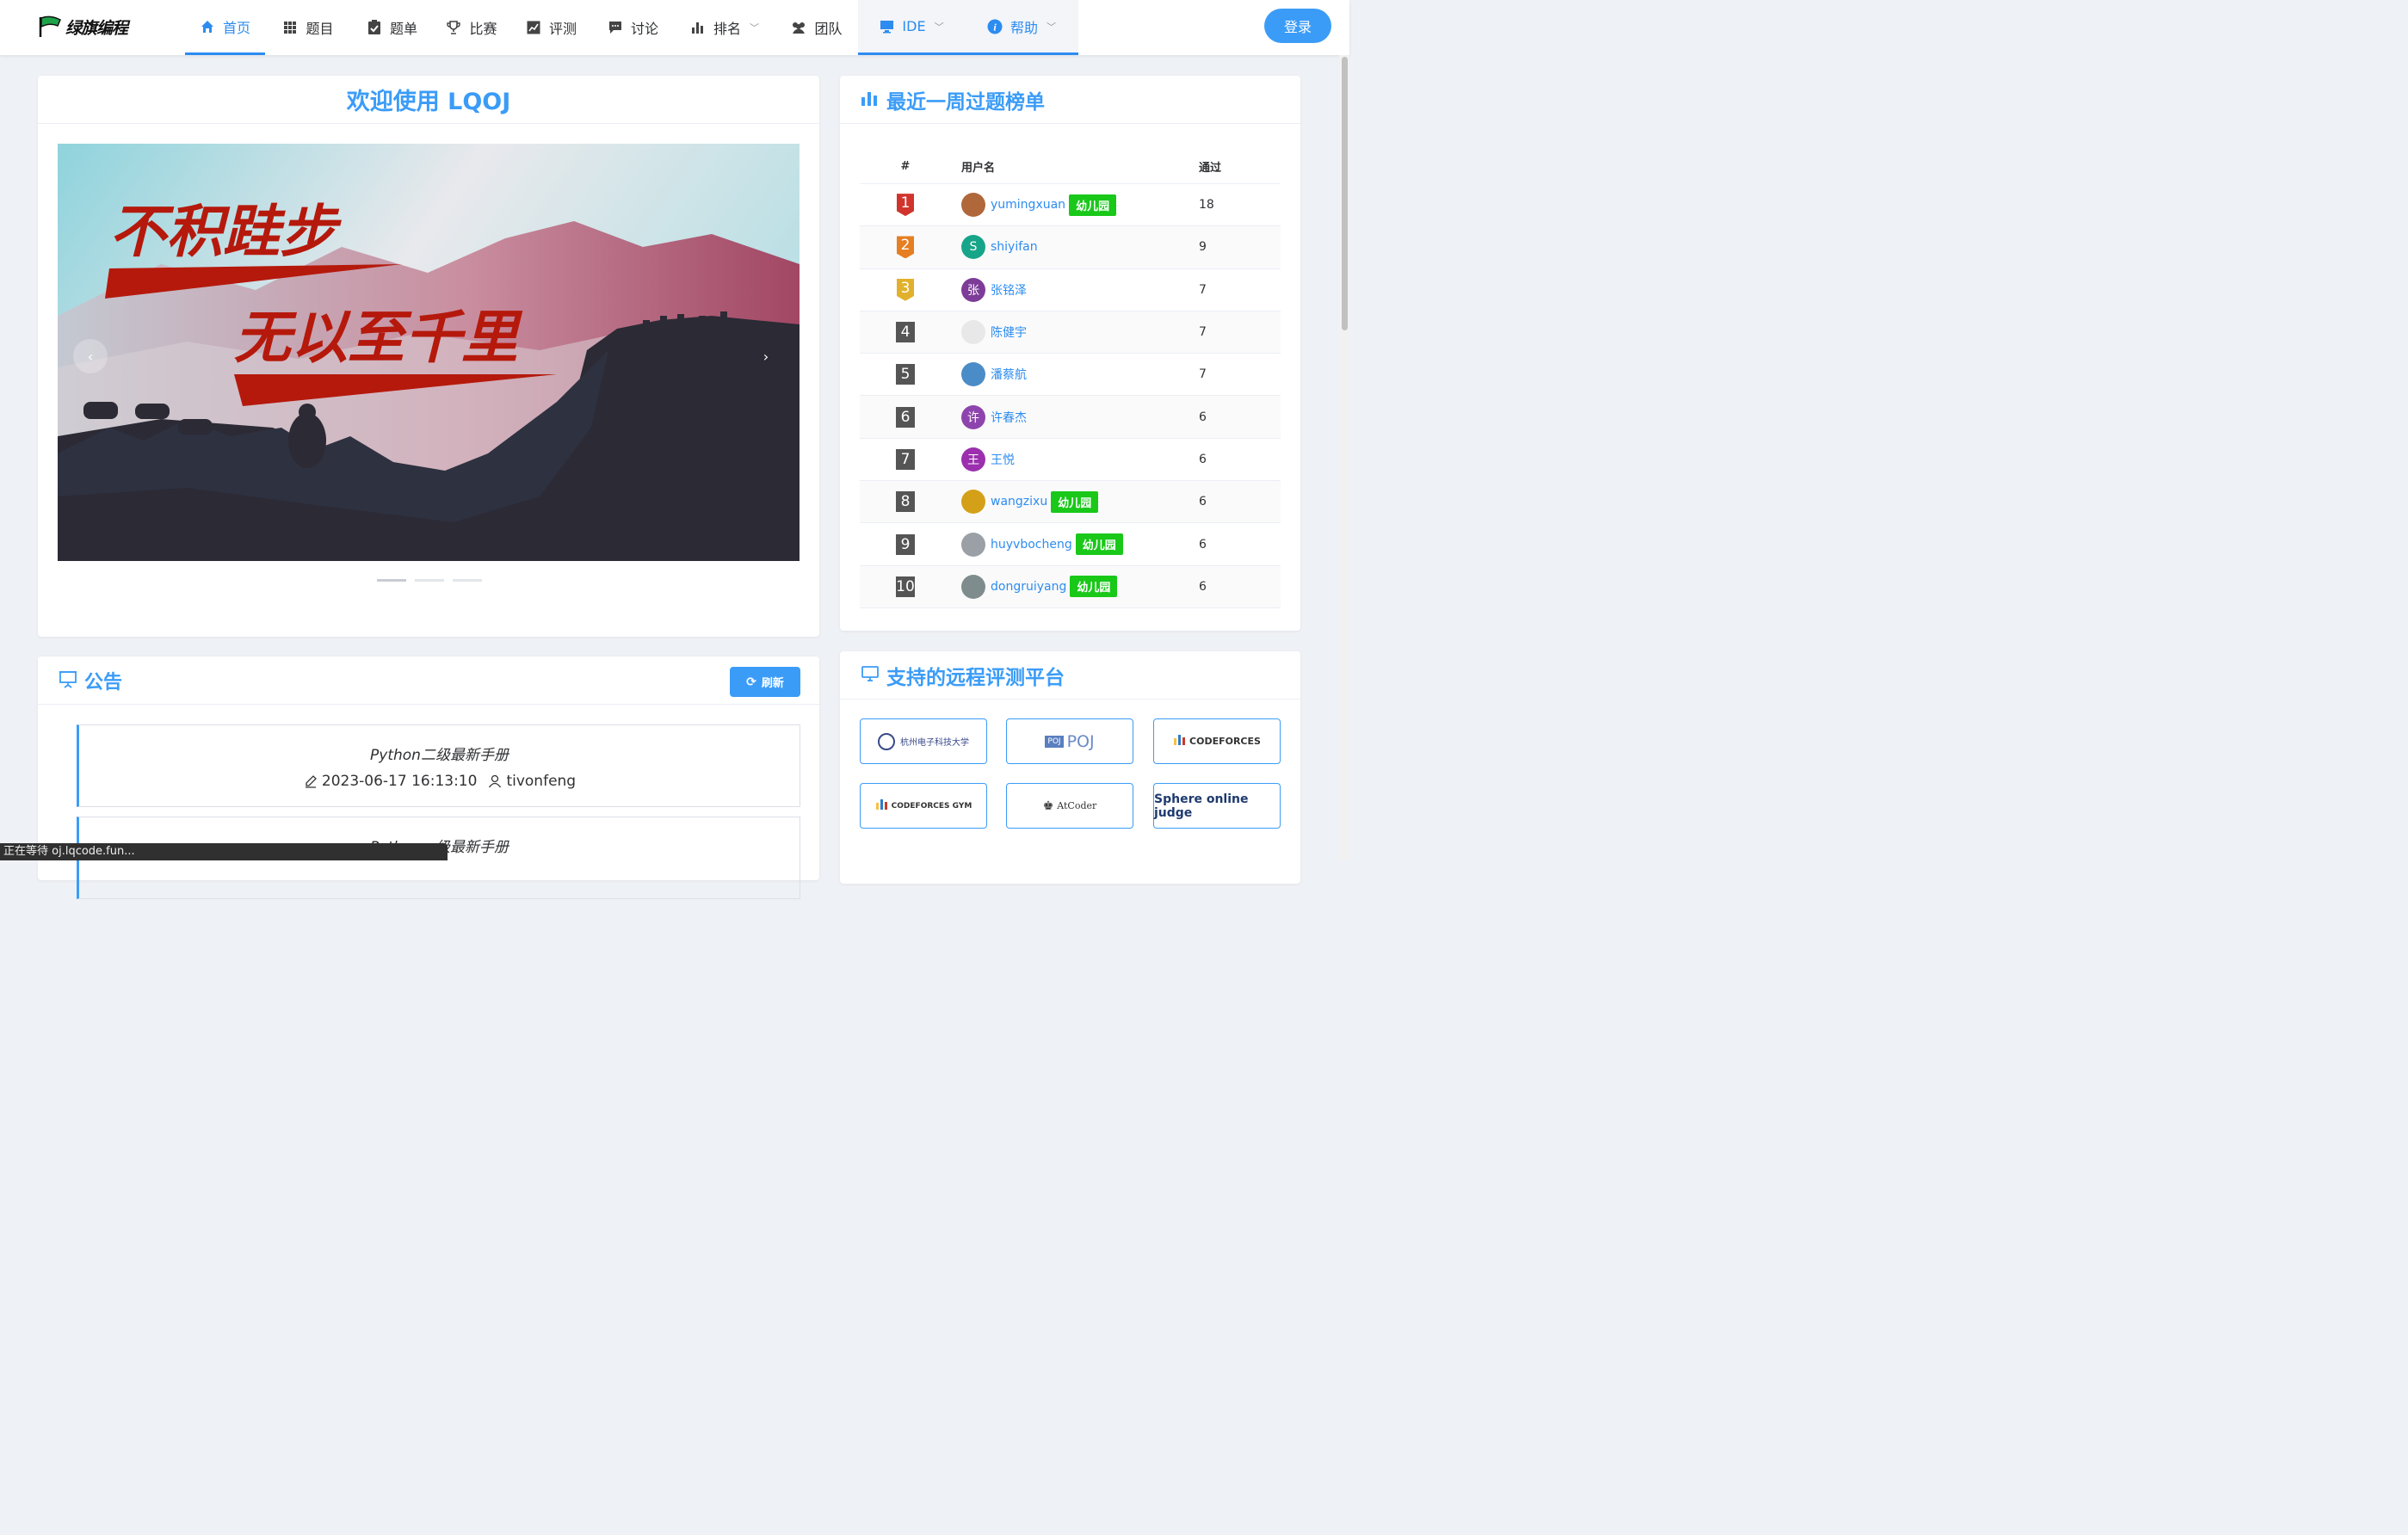 The height and width of the screenshot is (1535, 2408). I want to click on passed-count: 7, so click(1203, 332).